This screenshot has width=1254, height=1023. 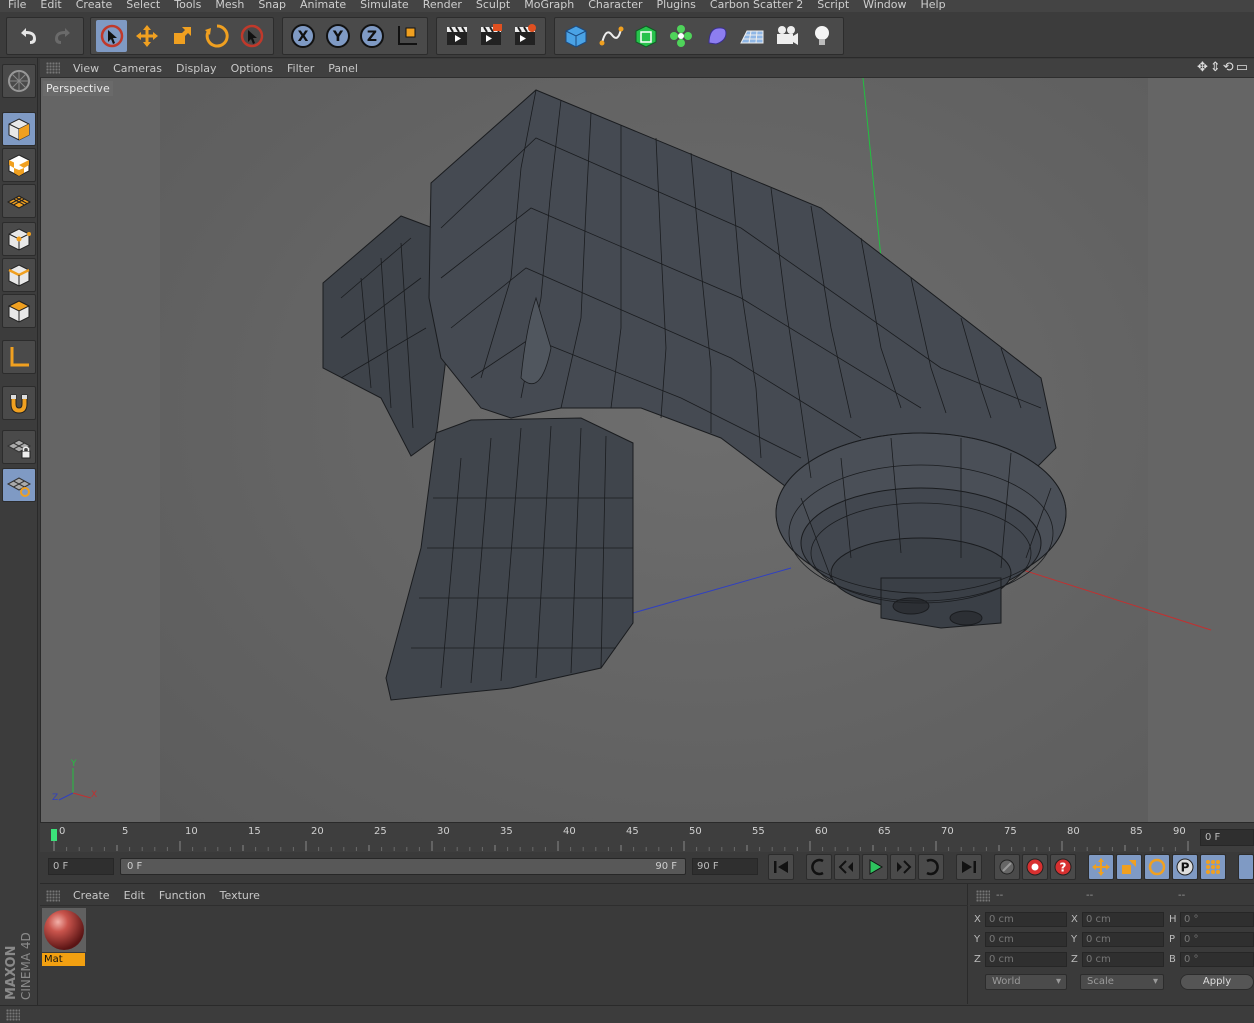 I want to click on toggle-view-icon: ▭, so click(x=1242, y=67).